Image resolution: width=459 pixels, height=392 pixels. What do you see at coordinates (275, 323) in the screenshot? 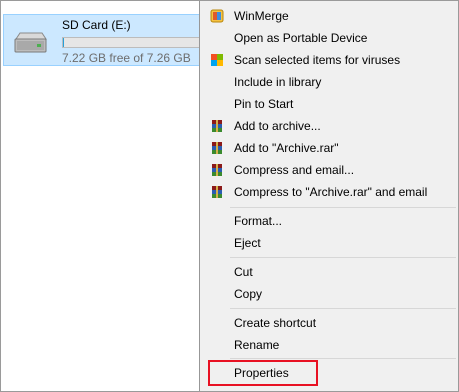
I see `menu-item-label: Create shortcut` at bounding box center [275, 323].